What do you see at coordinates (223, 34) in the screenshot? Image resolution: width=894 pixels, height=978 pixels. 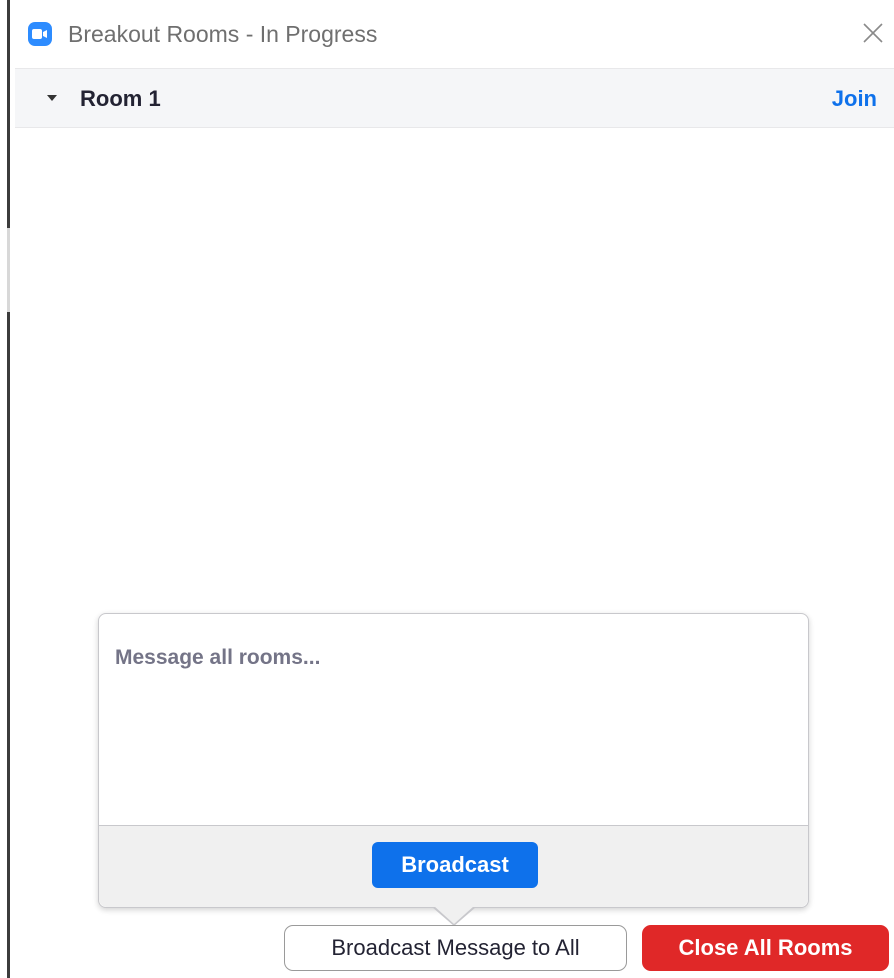 I see `window-title: Breakout Rooms - In Progress` at bounding box center [223, 34].